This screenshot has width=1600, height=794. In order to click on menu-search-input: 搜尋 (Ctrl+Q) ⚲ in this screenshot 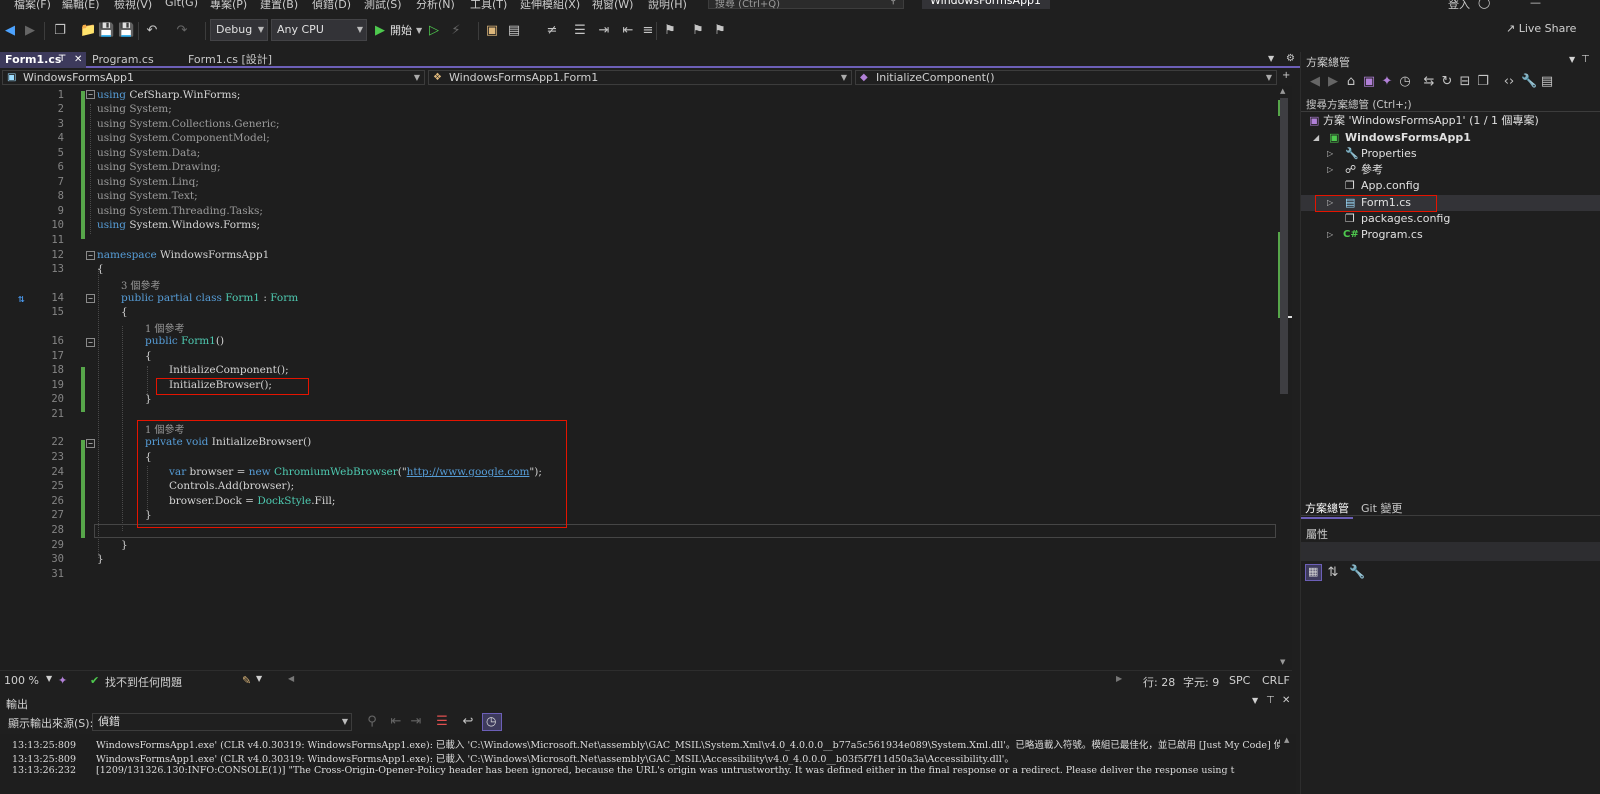, I will do `click(806, 5)`.